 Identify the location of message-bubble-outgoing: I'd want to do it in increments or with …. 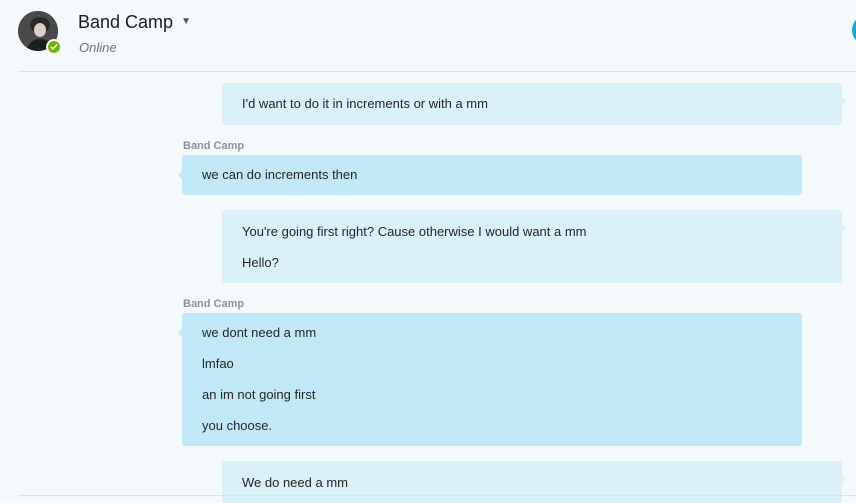
(534, 104).